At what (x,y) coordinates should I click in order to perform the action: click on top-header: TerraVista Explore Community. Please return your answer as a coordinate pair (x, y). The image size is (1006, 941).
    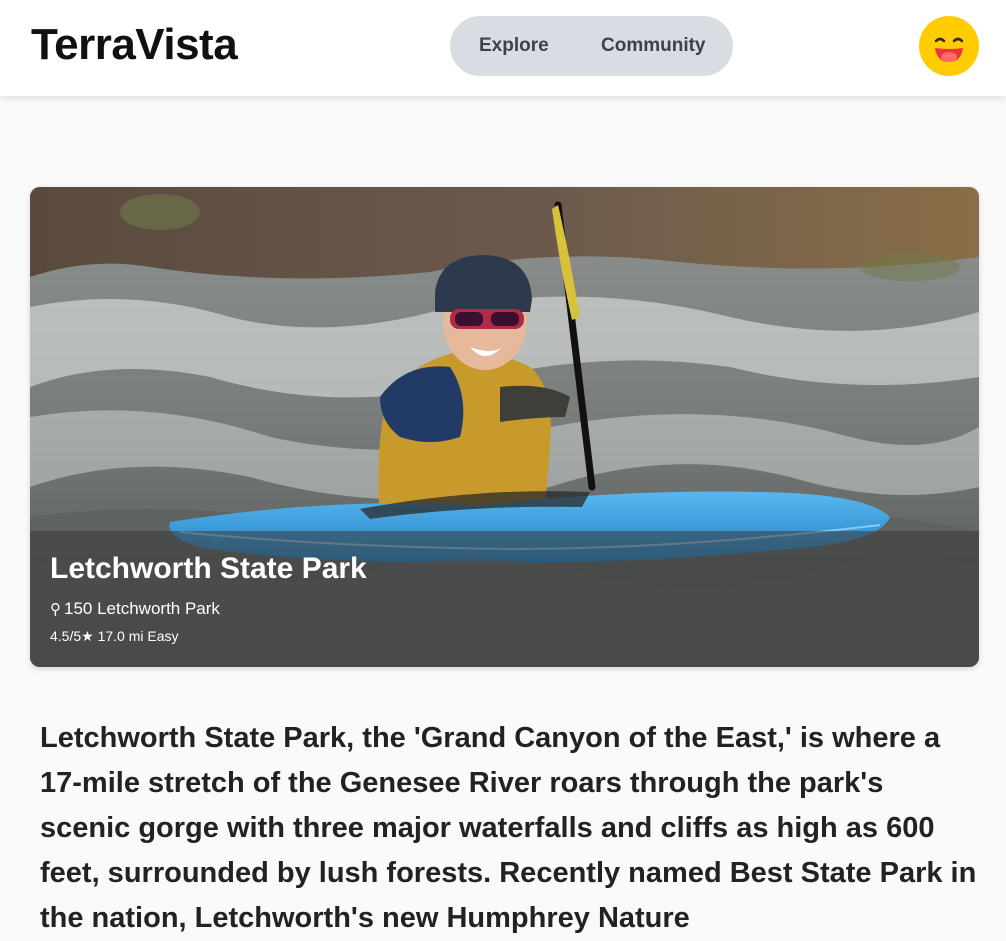
    Looking at the image, I should click on (503, 48).